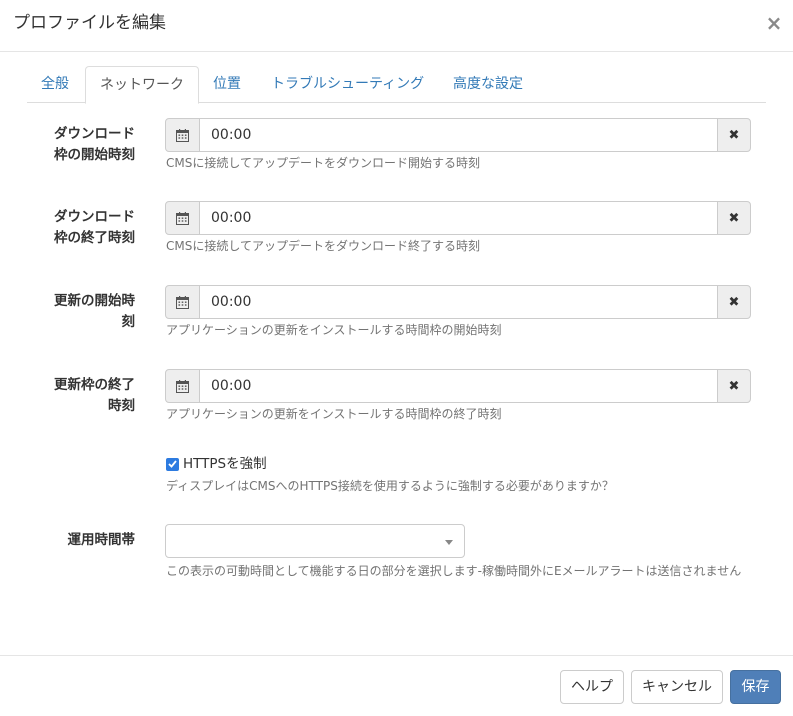 The height and width of the screenshot is (716, 793). I want to click on update-start-input-group: 00:00 ✖, so click(458, 302).